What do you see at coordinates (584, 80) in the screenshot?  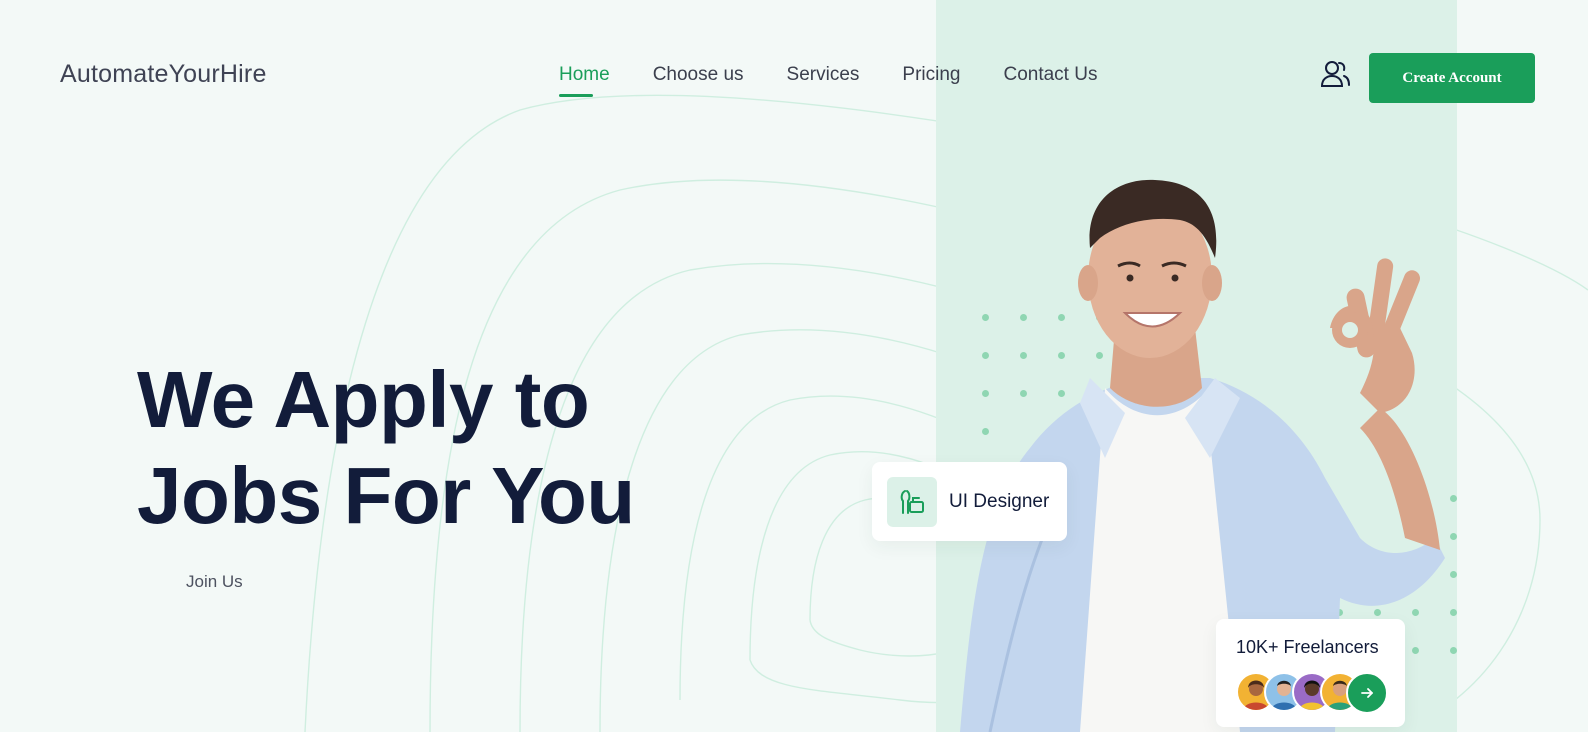 I see `nav-home: Home` at bounding box center [584, 80].